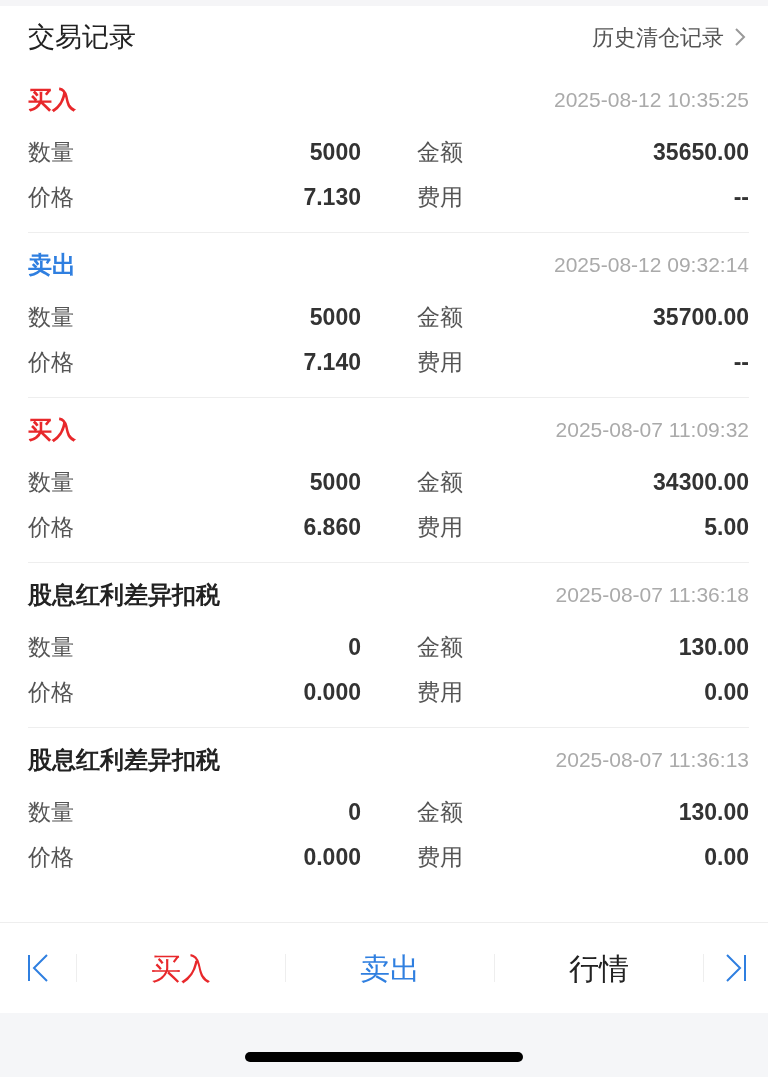 The width and height of the screenshot is (768, 1077). Describe the element at coordinates (181, 968) in the screenshot. I see `buy-tab-button: 买入` at that location.